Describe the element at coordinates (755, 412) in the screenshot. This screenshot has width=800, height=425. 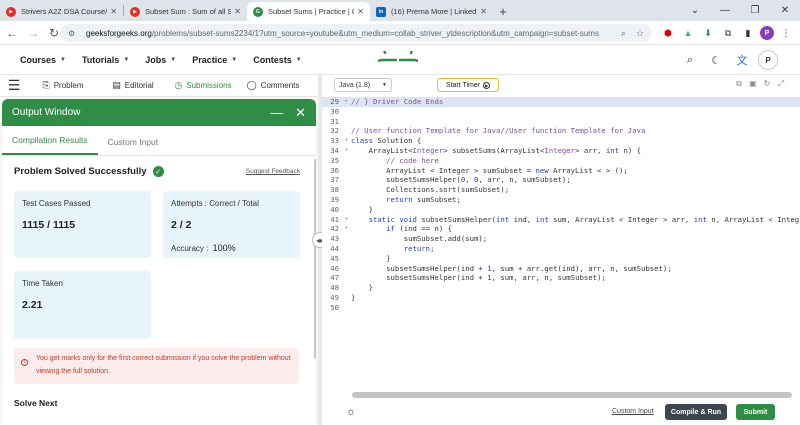
I see `submit-button: Submit` at that location.